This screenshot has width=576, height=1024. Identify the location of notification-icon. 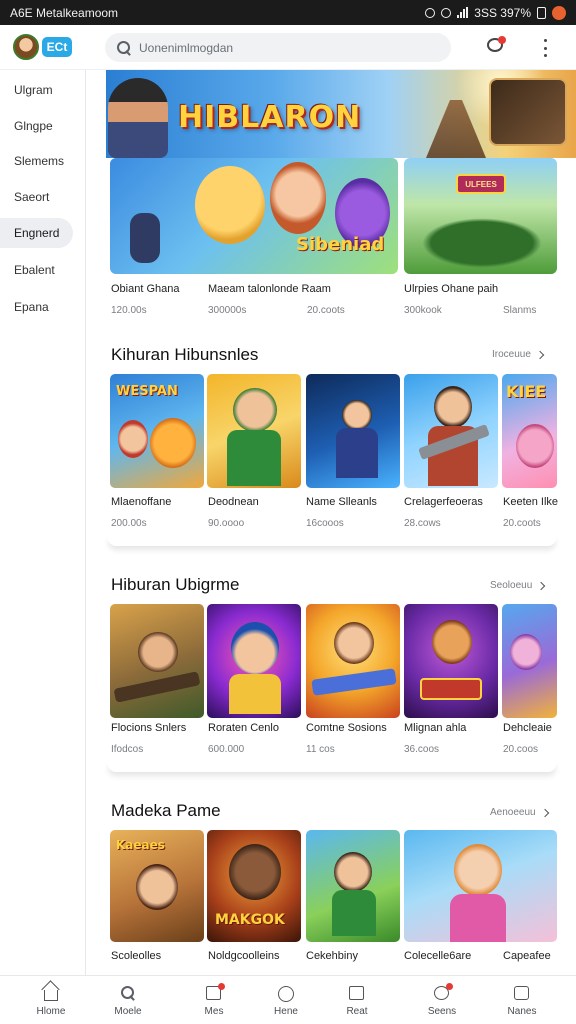
(559, 12).